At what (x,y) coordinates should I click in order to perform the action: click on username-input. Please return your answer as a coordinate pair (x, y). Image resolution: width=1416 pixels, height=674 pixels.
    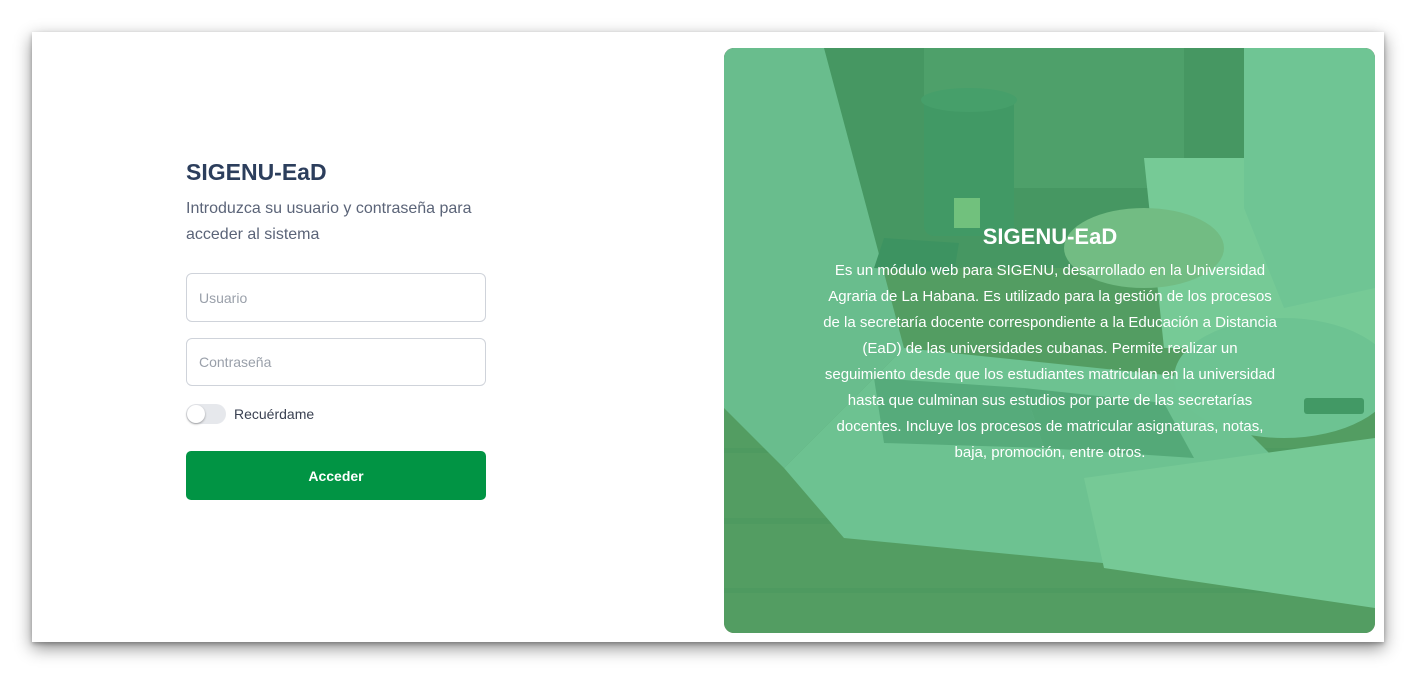
    Looking at the image, I should click on (336, 297).